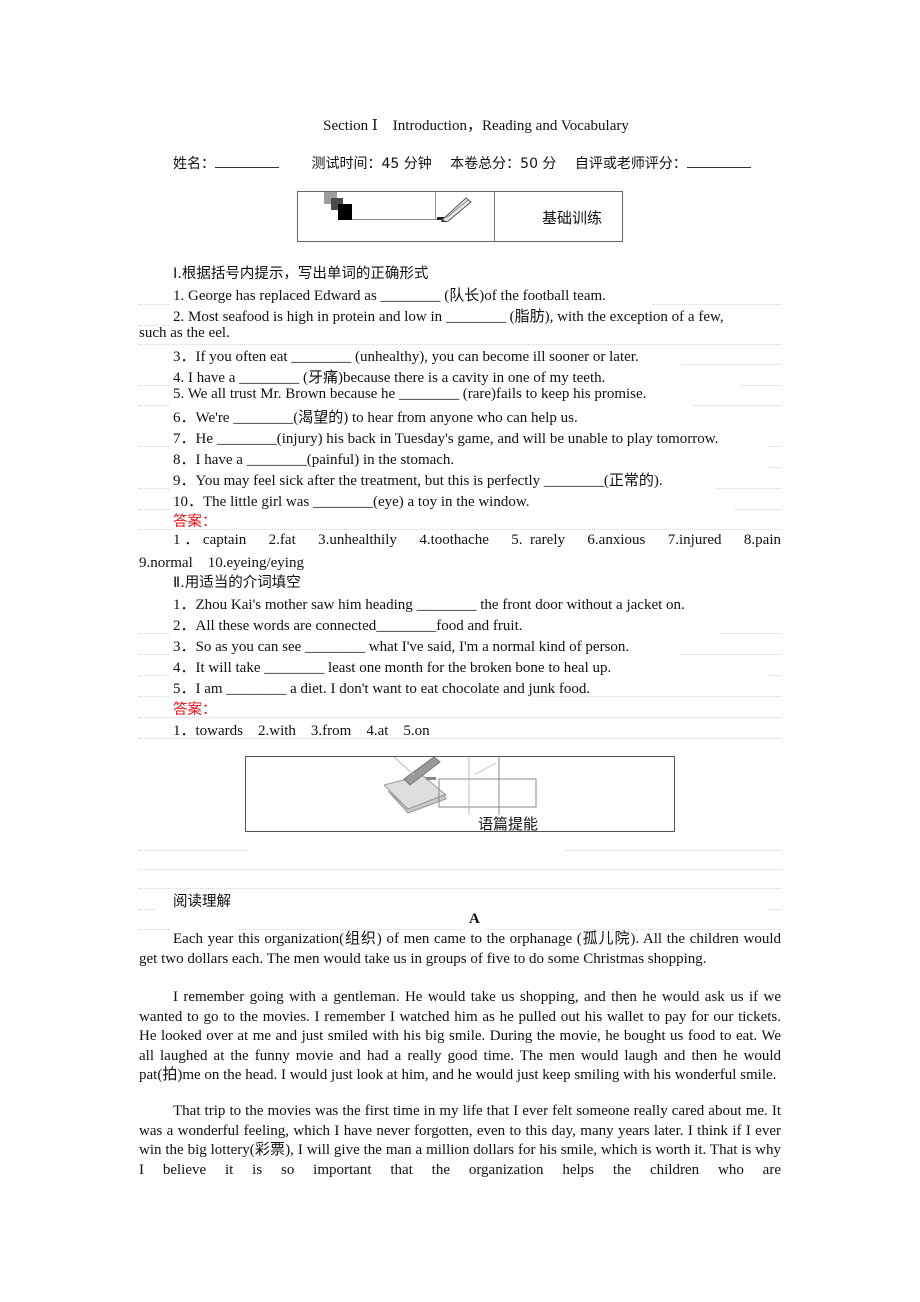 This screenshot has height=1302, width=920. What do you see at coordinates (508, 824) in the screenshot?
I see `reading-banner-label: 语篇提能` at bounding box center [508, 824].